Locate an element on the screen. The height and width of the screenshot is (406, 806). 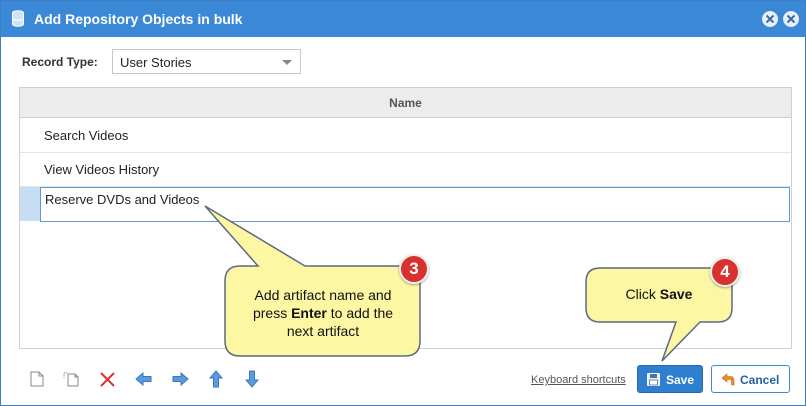
callout-step3-line3: next artifact is located at coordinates (323, 331).